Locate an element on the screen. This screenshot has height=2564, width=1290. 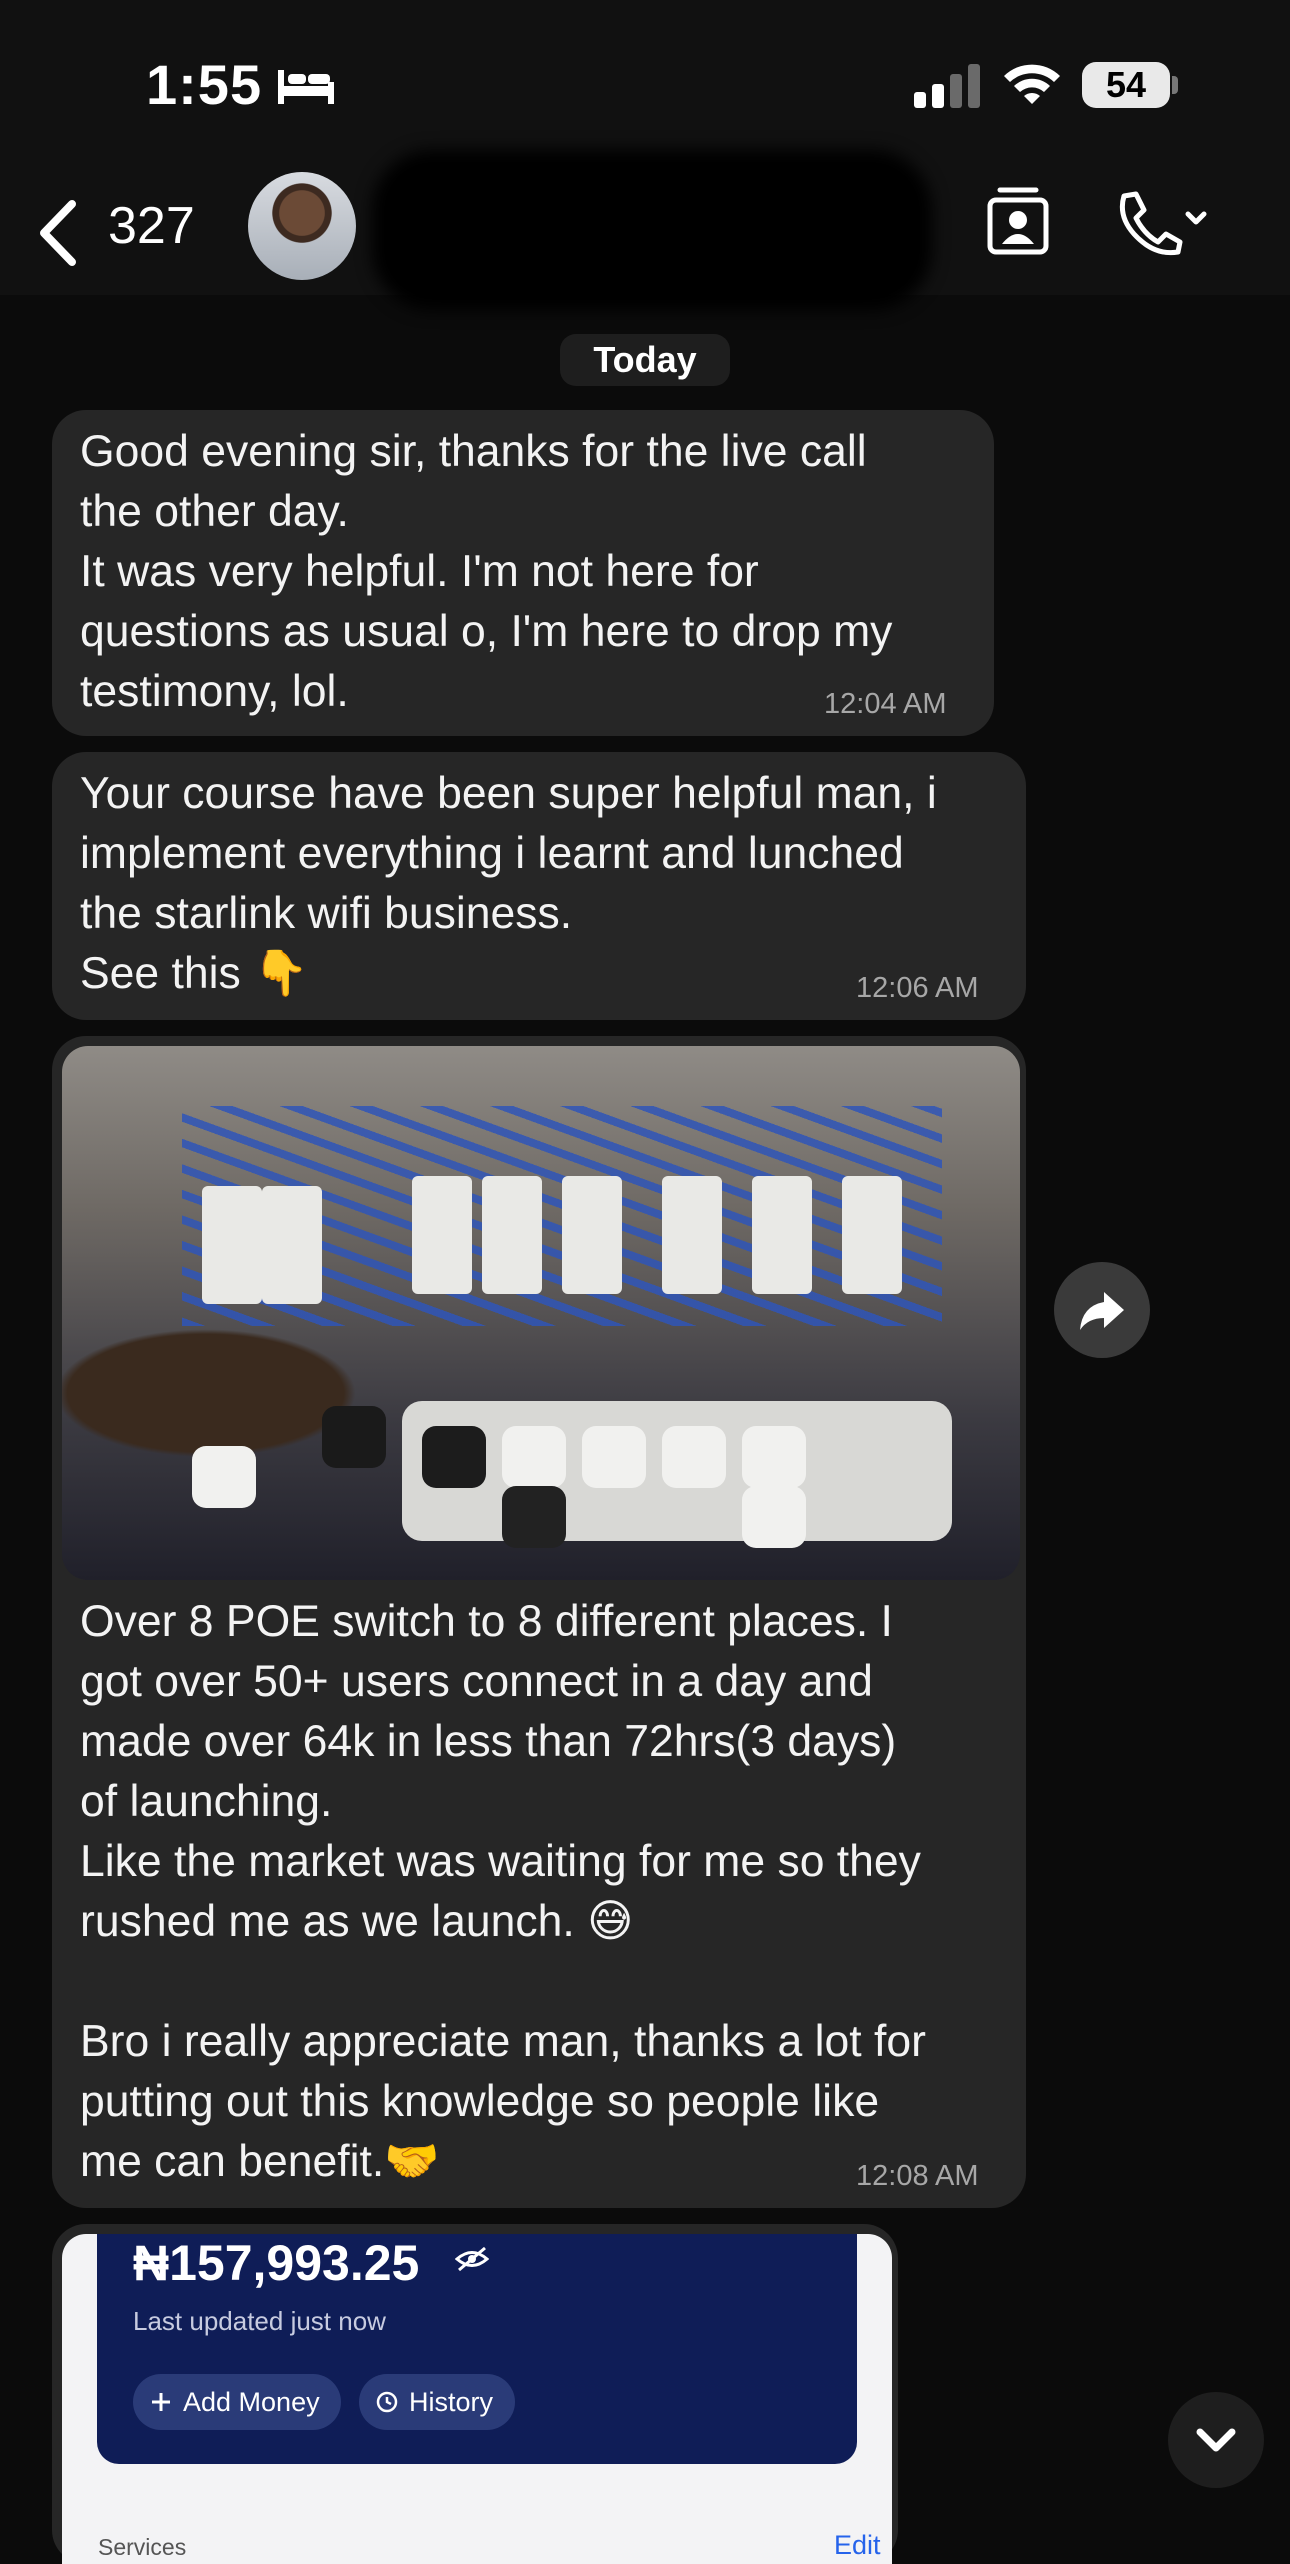
forward-button is located at coordinates (1102, 1310).